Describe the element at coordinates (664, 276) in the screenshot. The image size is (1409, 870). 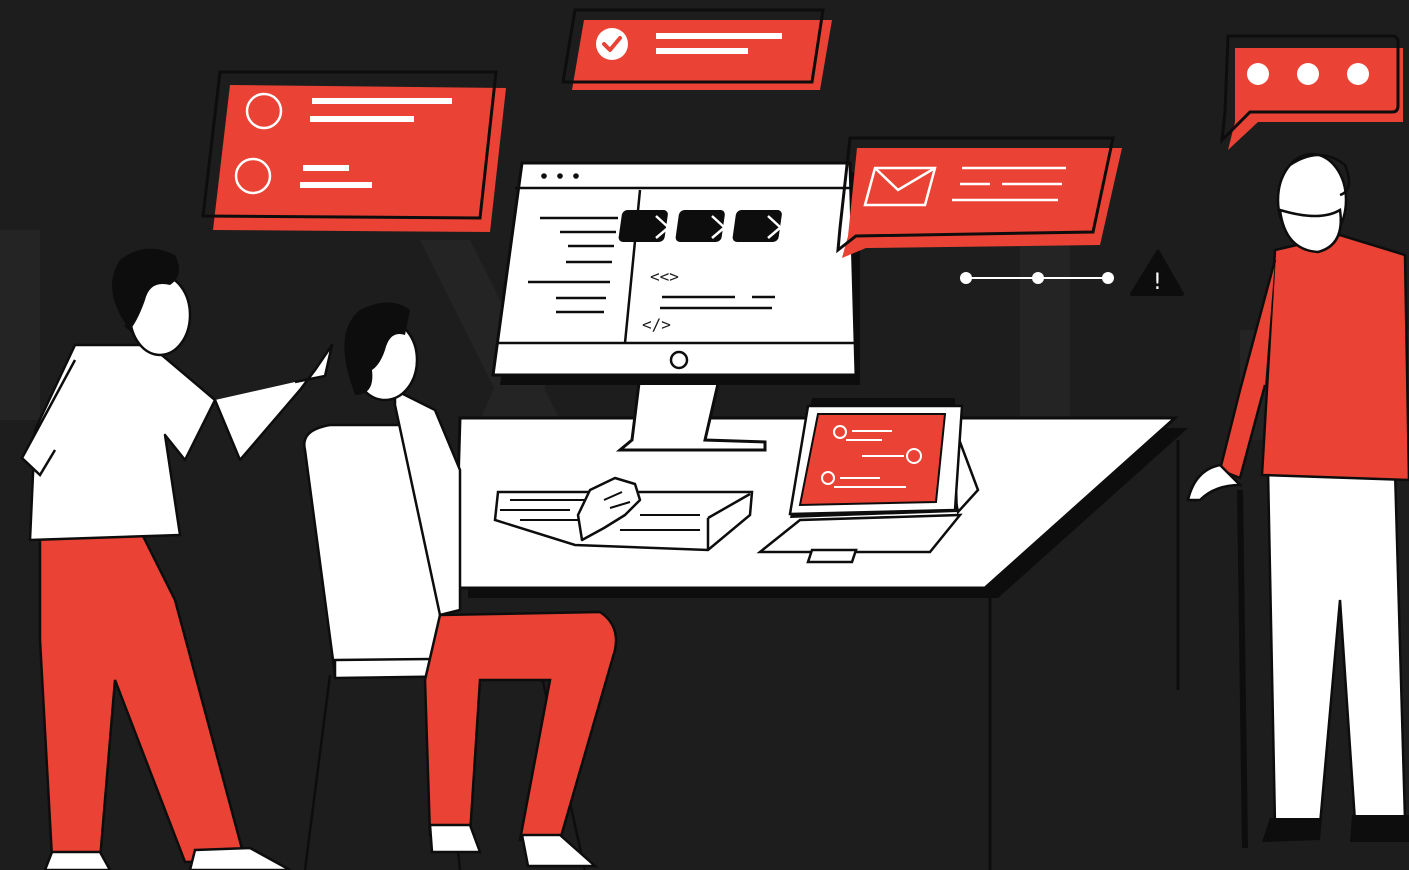
I see `code-open-tag: <<>` at that location.